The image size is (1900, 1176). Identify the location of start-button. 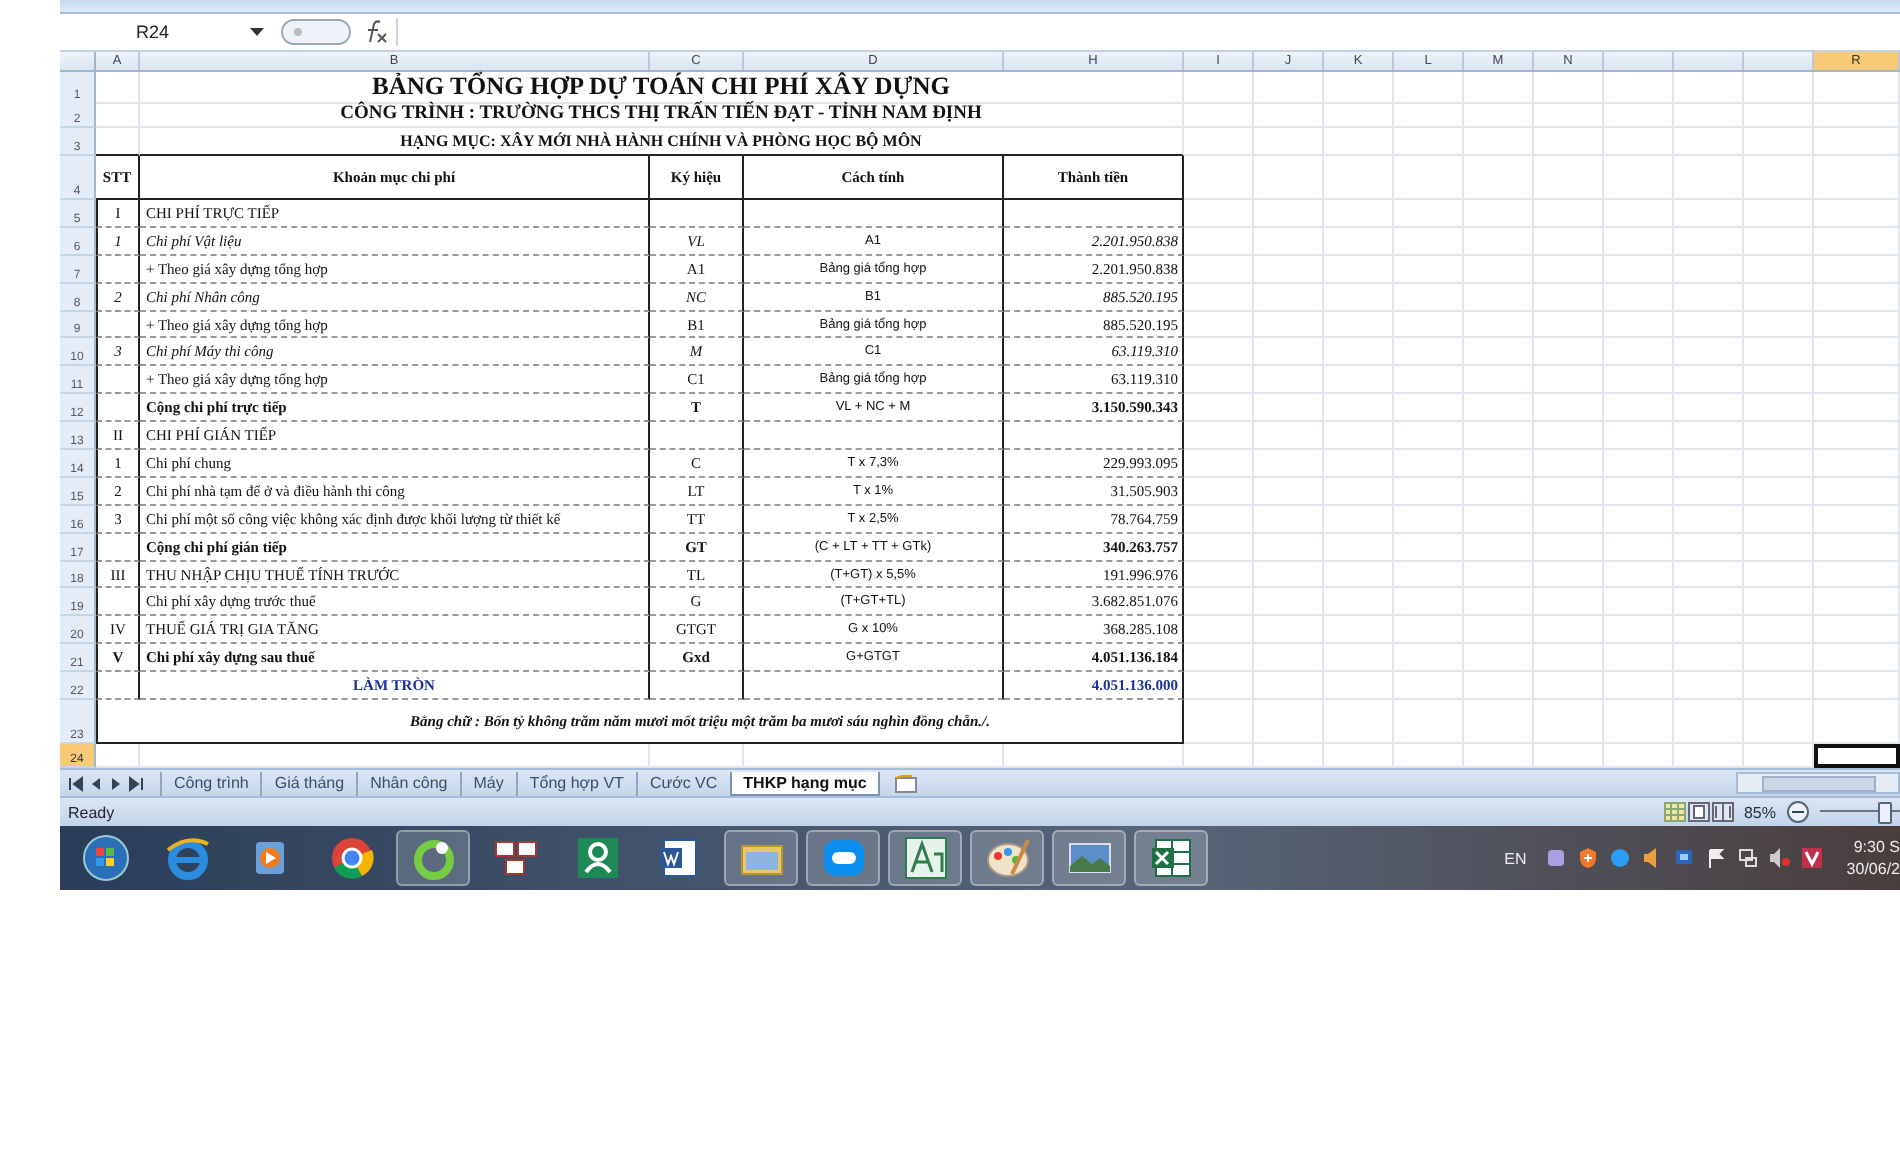
(105, 858).